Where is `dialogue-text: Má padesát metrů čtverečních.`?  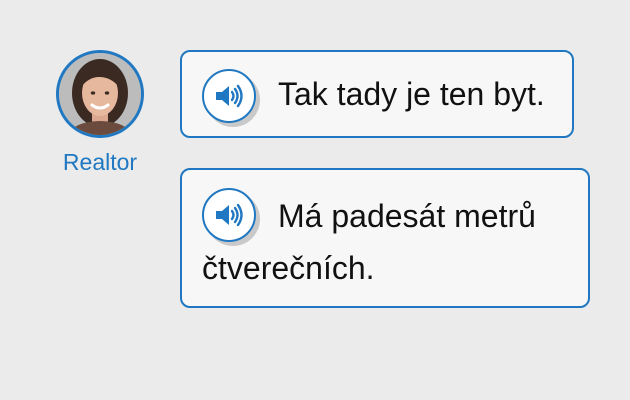 dialogue-text: Má padesát metrů čtverečních. is located at coordinates (369, 242).